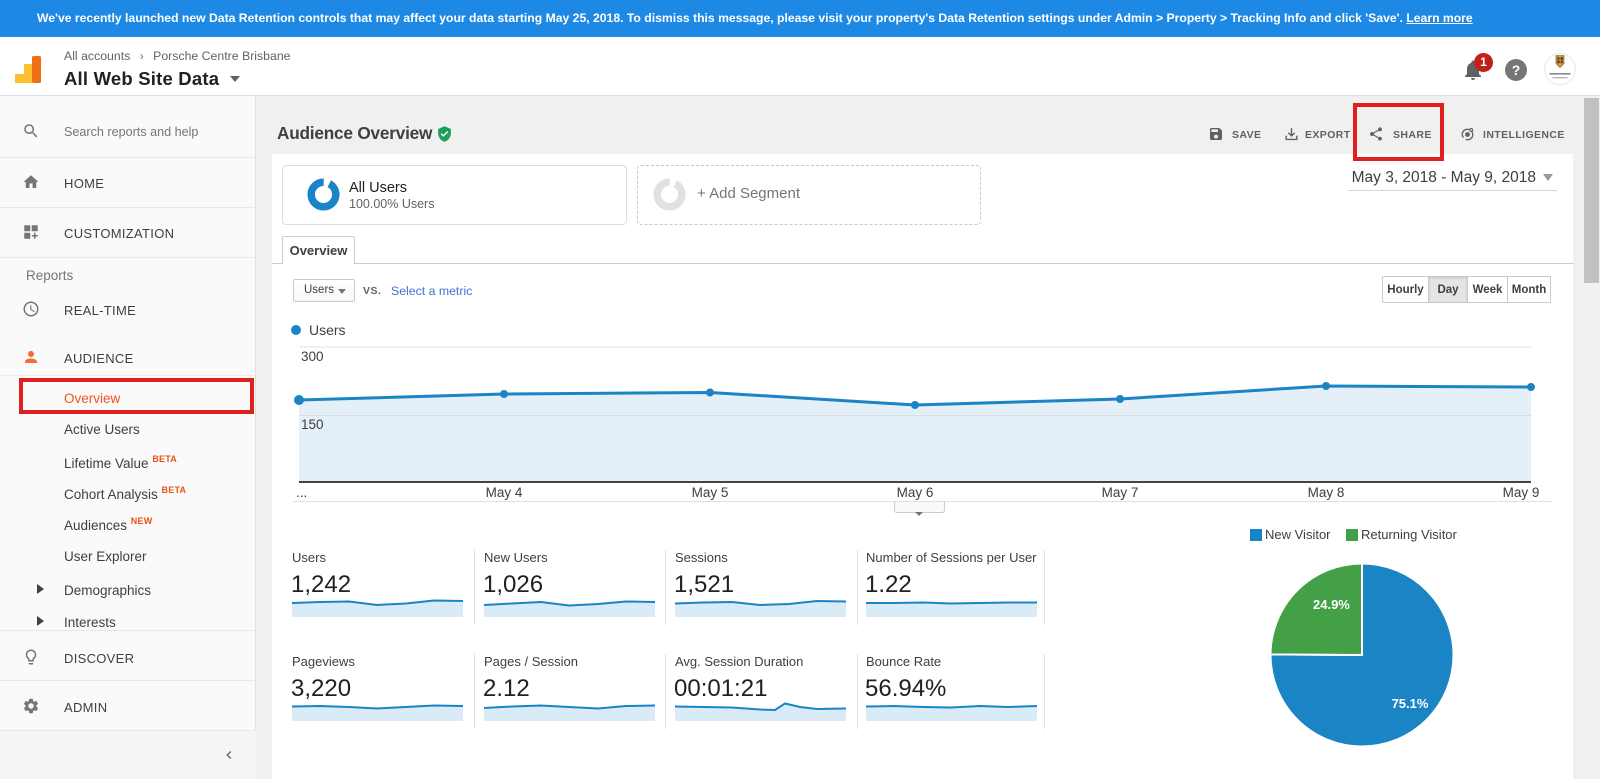  What do you see at coordinates (312, 356) in the screenshot?
I see `svg-text: 300` at bounding box center [312, 356].